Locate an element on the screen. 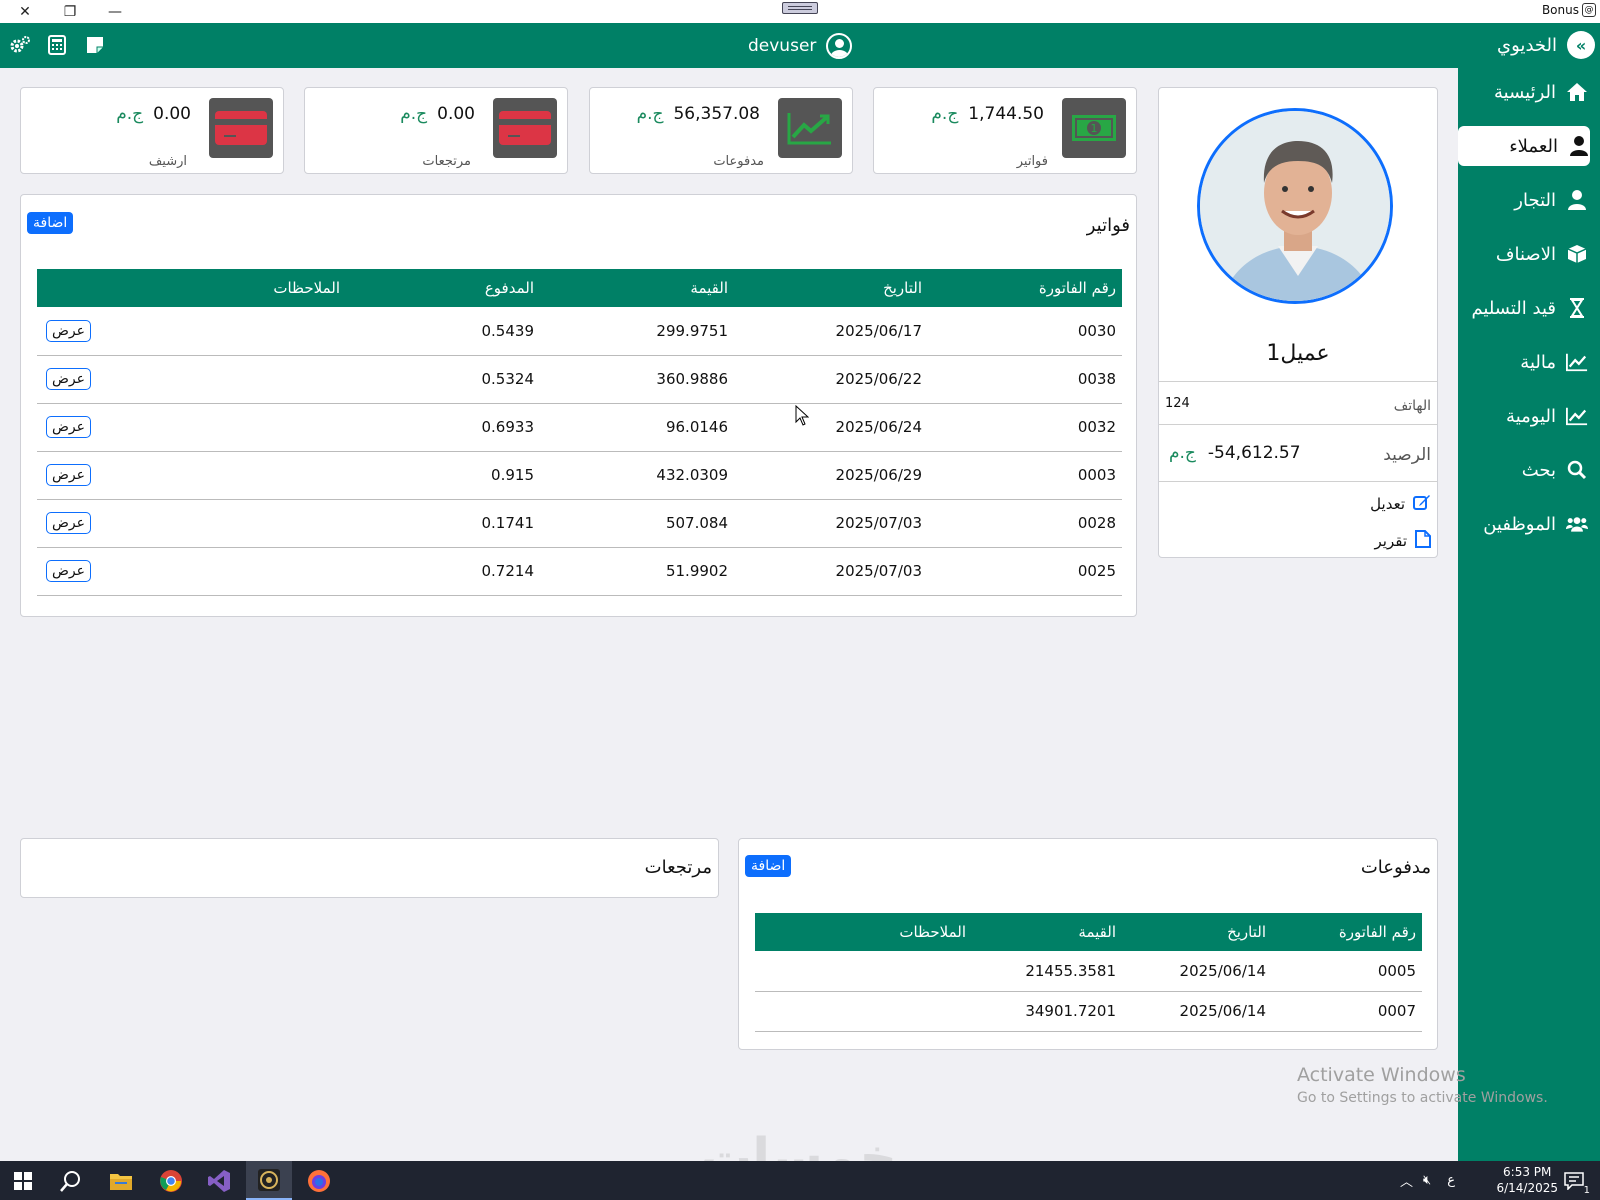 The image size is (1600, 1200). invoice-date: 2025/06/24 is located at coordinates (831, 427).